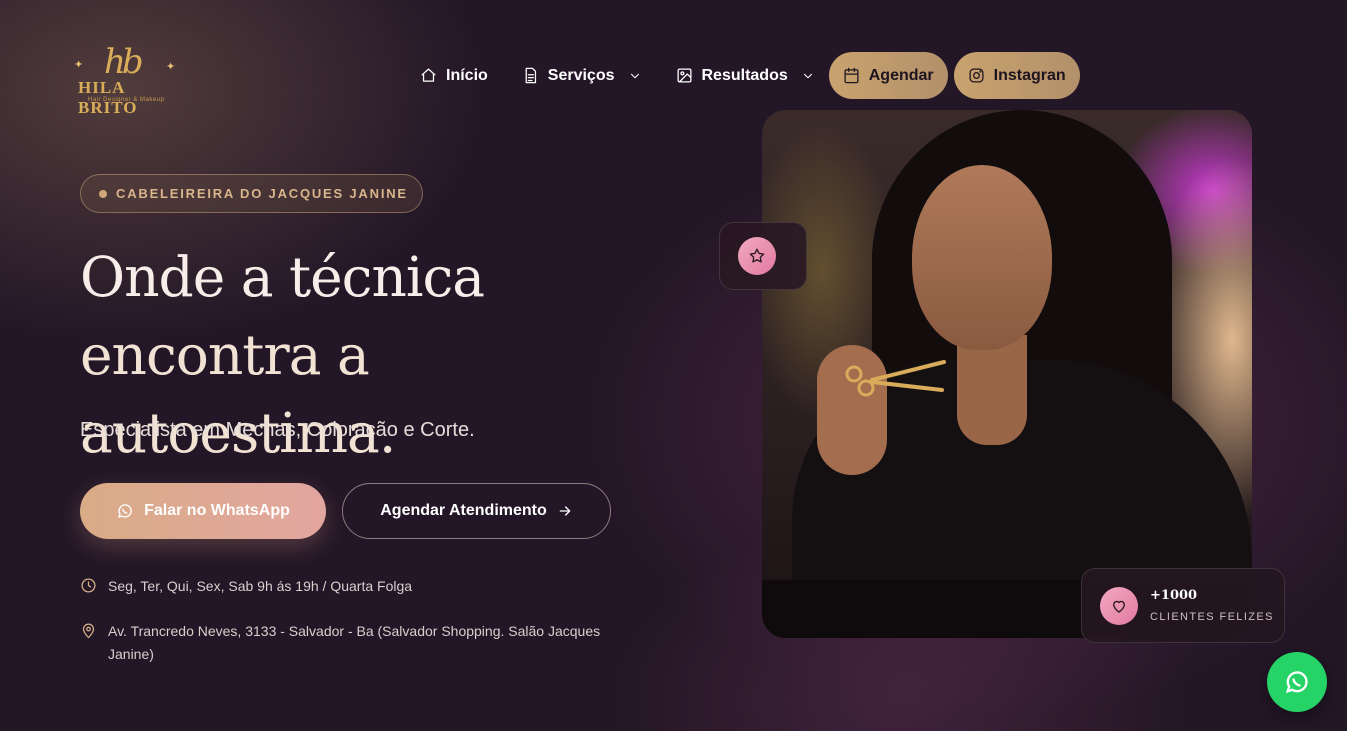 This screenshot has height=731, width=1347. I want to click on hero-title-line1: Onde a técnica, so click(282, 277).